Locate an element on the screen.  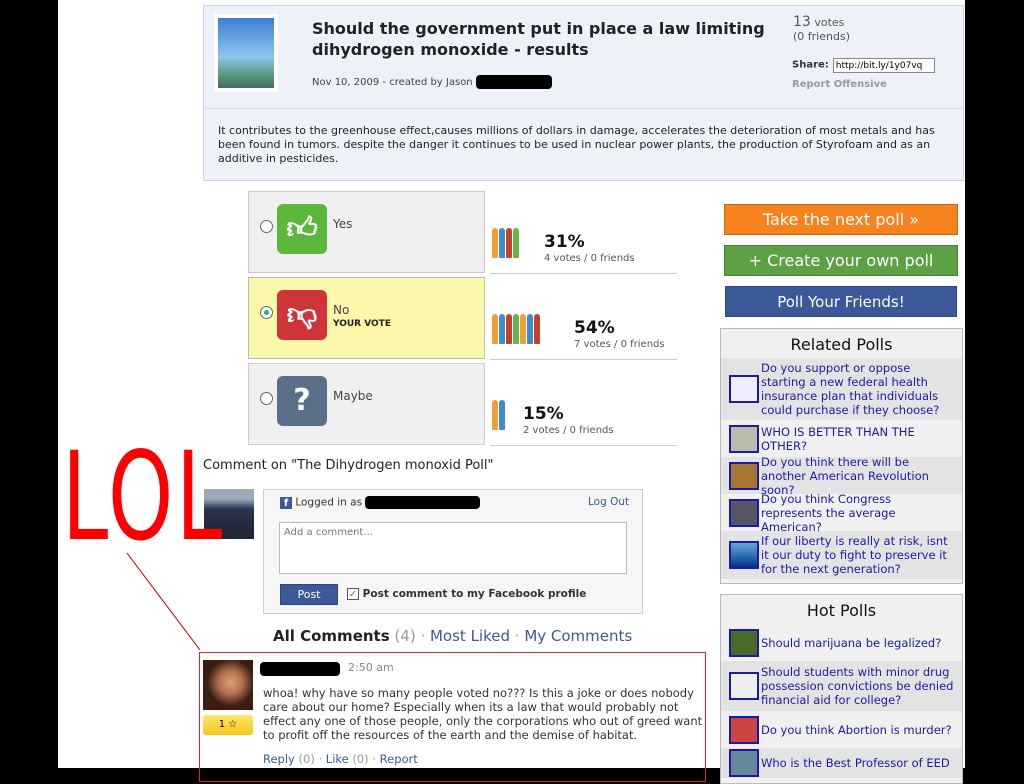
related-polls-title: Related Polls is located at coordinates (841, 344).